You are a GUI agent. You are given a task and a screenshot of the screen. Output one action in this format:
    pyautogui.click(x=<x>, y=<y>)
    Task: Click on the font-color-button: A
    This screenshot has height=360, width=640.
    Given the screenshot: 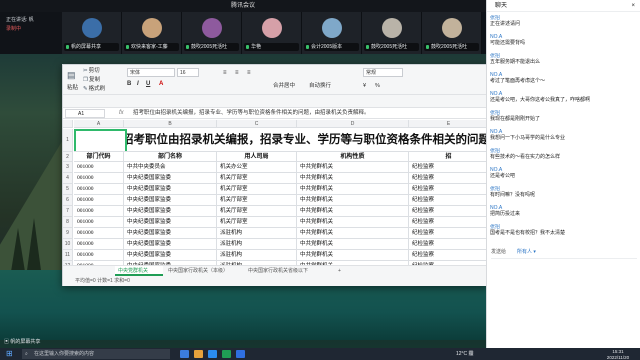 What is the action you would take?
    pyautogui.click(x=161, y=84)
    